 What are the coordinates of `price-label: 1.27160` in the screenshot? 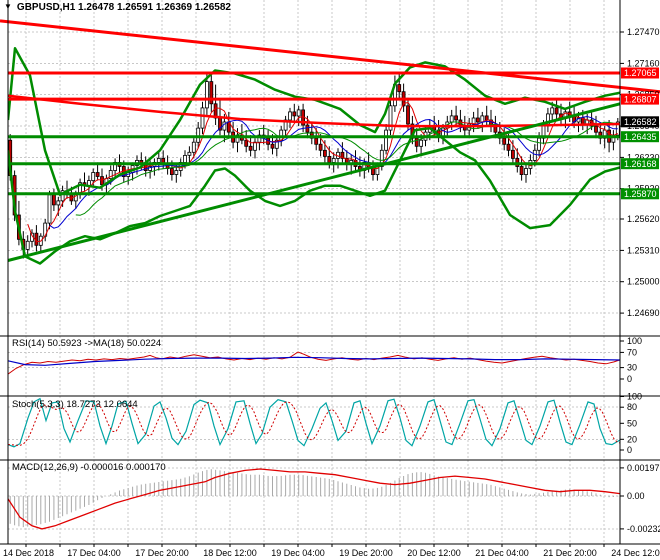 It's located at (643, 63).